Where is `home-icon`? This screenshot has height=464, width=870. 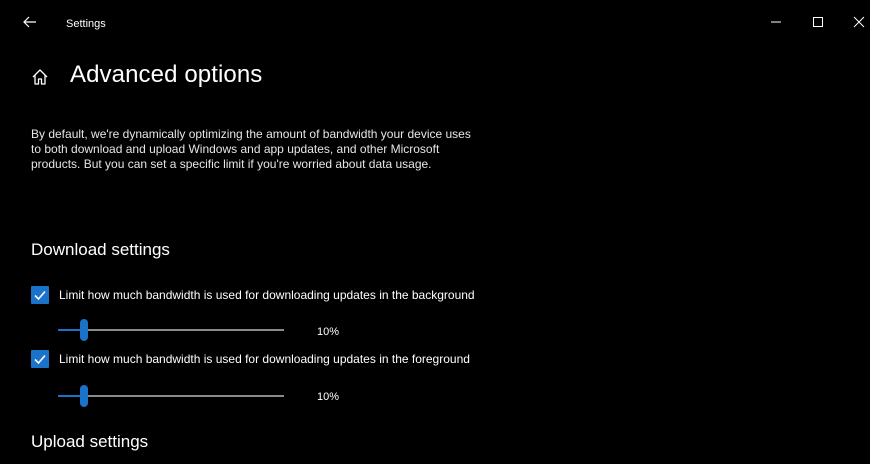 home-icon is located at coordinates (40, 77).